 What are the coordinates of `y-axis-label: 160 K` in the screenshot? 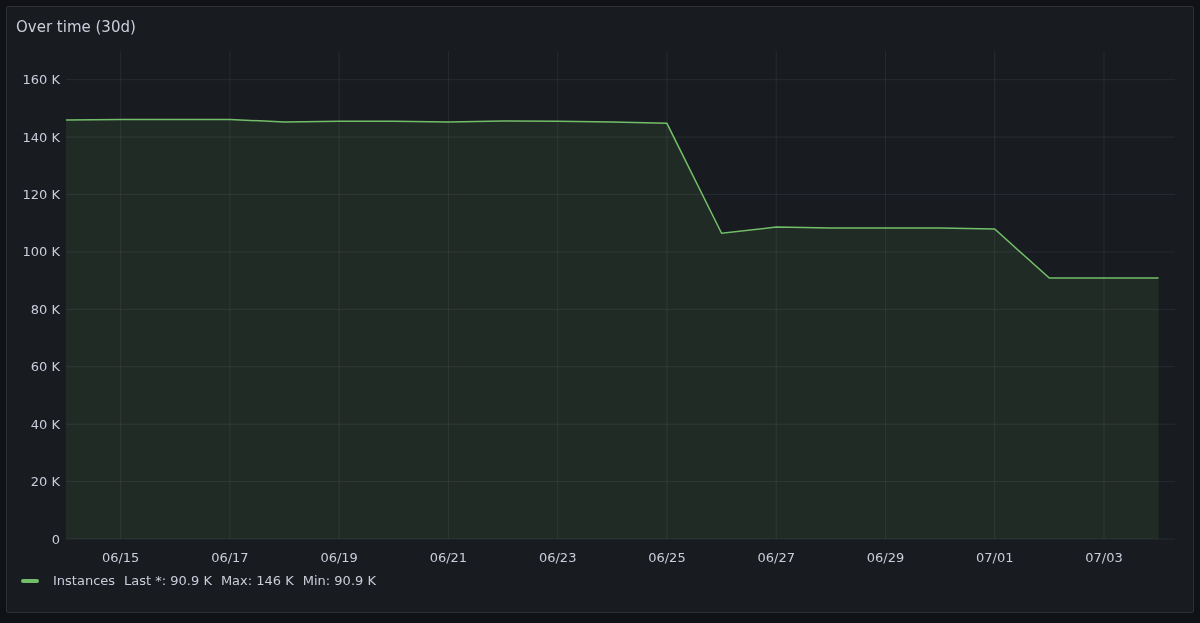 It's located at (41, 80).